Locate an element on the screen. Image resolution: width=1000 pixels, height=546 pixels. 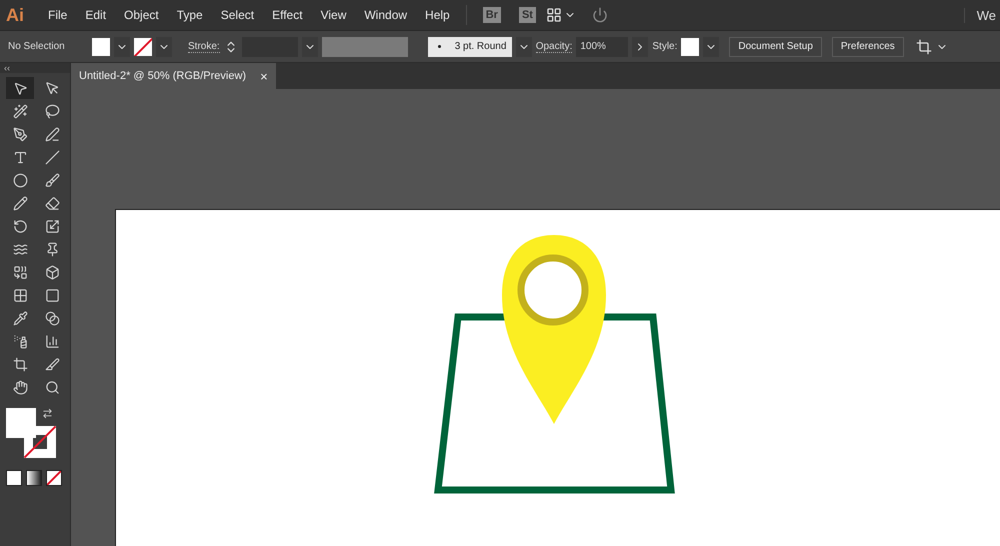
menu-item: Edit is located at coordinates (95, 15).